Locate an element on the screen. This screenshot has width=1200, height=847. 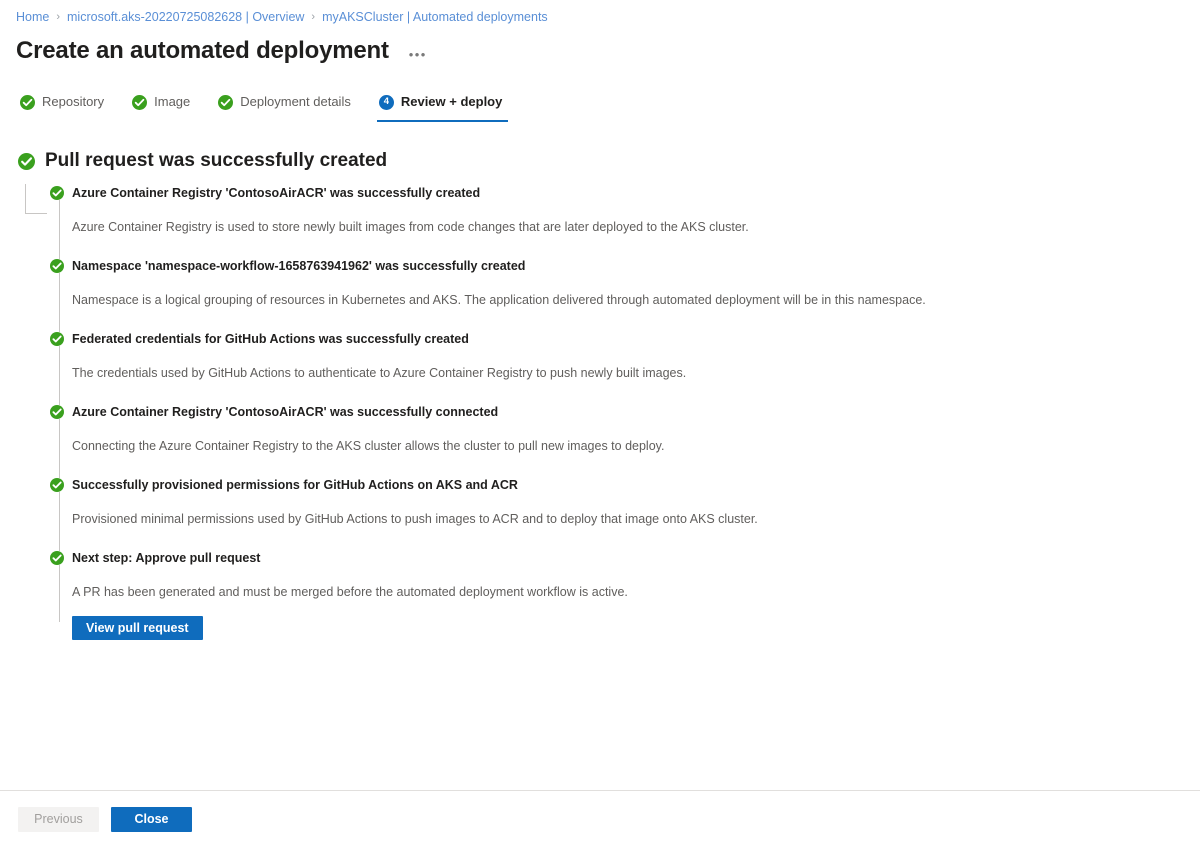
result-title: Pull request was successfully created is located at coordinates (216, 160).